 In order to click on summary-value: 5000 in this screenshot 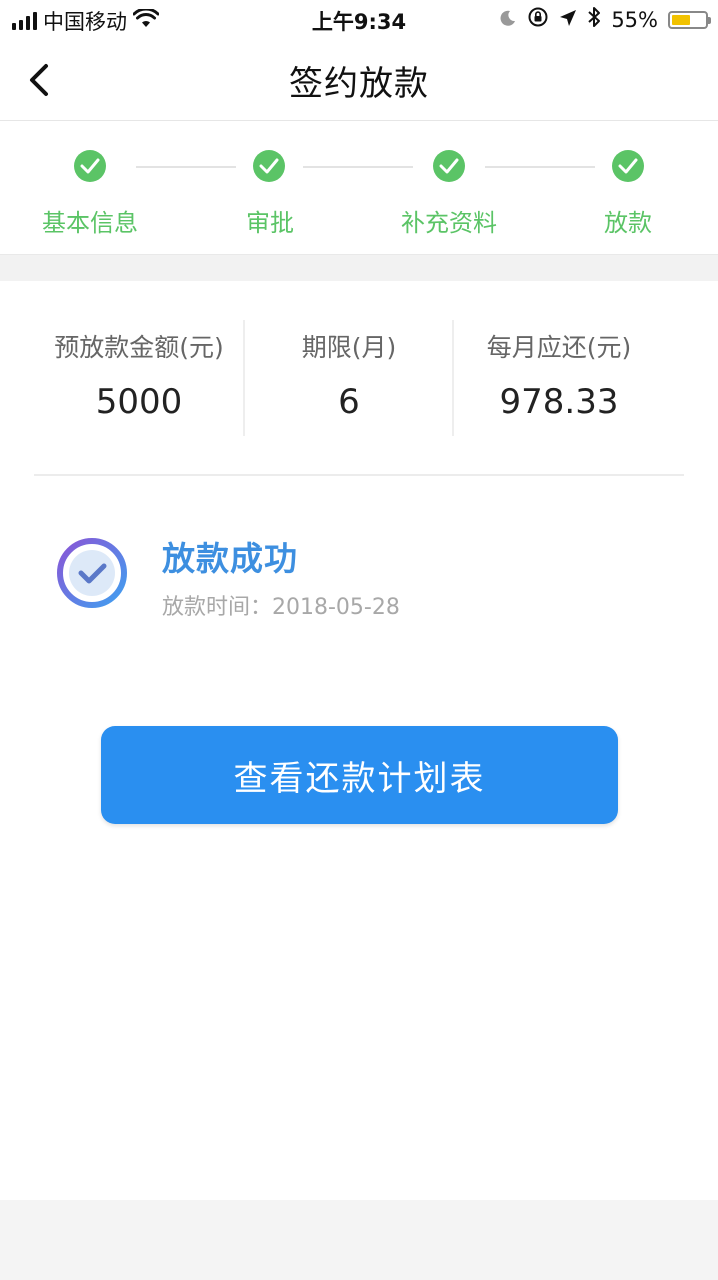, I will do `click(139, 402)`.